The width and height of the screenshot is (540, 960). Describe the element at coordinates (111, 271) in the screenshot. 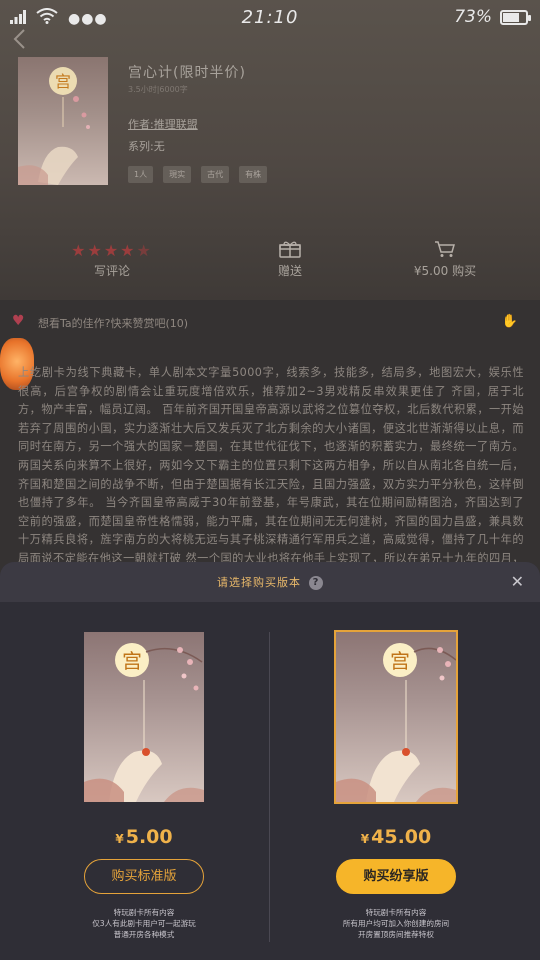

I see `write-review-label: 写评论` at that location.